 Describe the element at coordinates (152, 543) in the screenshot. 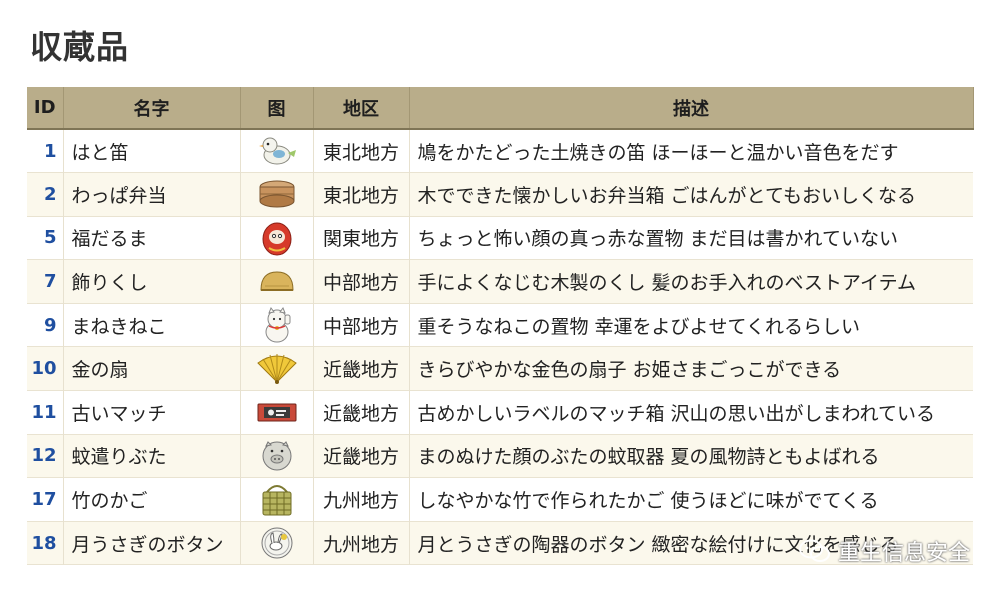

I see `row-name: 月うさぎのボタン` at that location.